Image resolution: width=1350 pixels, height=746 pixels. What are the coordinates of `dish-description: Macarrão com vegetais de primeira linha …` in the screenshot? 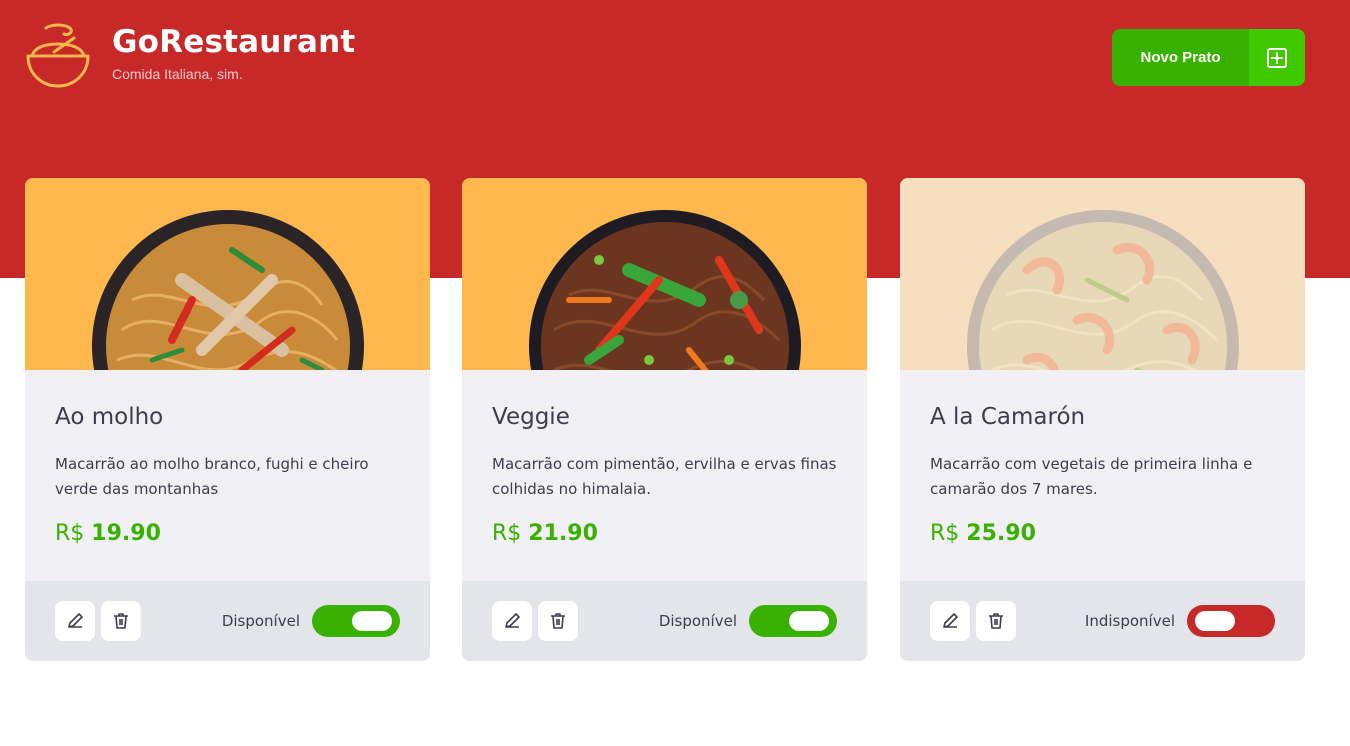 It's located at (1091, 476).